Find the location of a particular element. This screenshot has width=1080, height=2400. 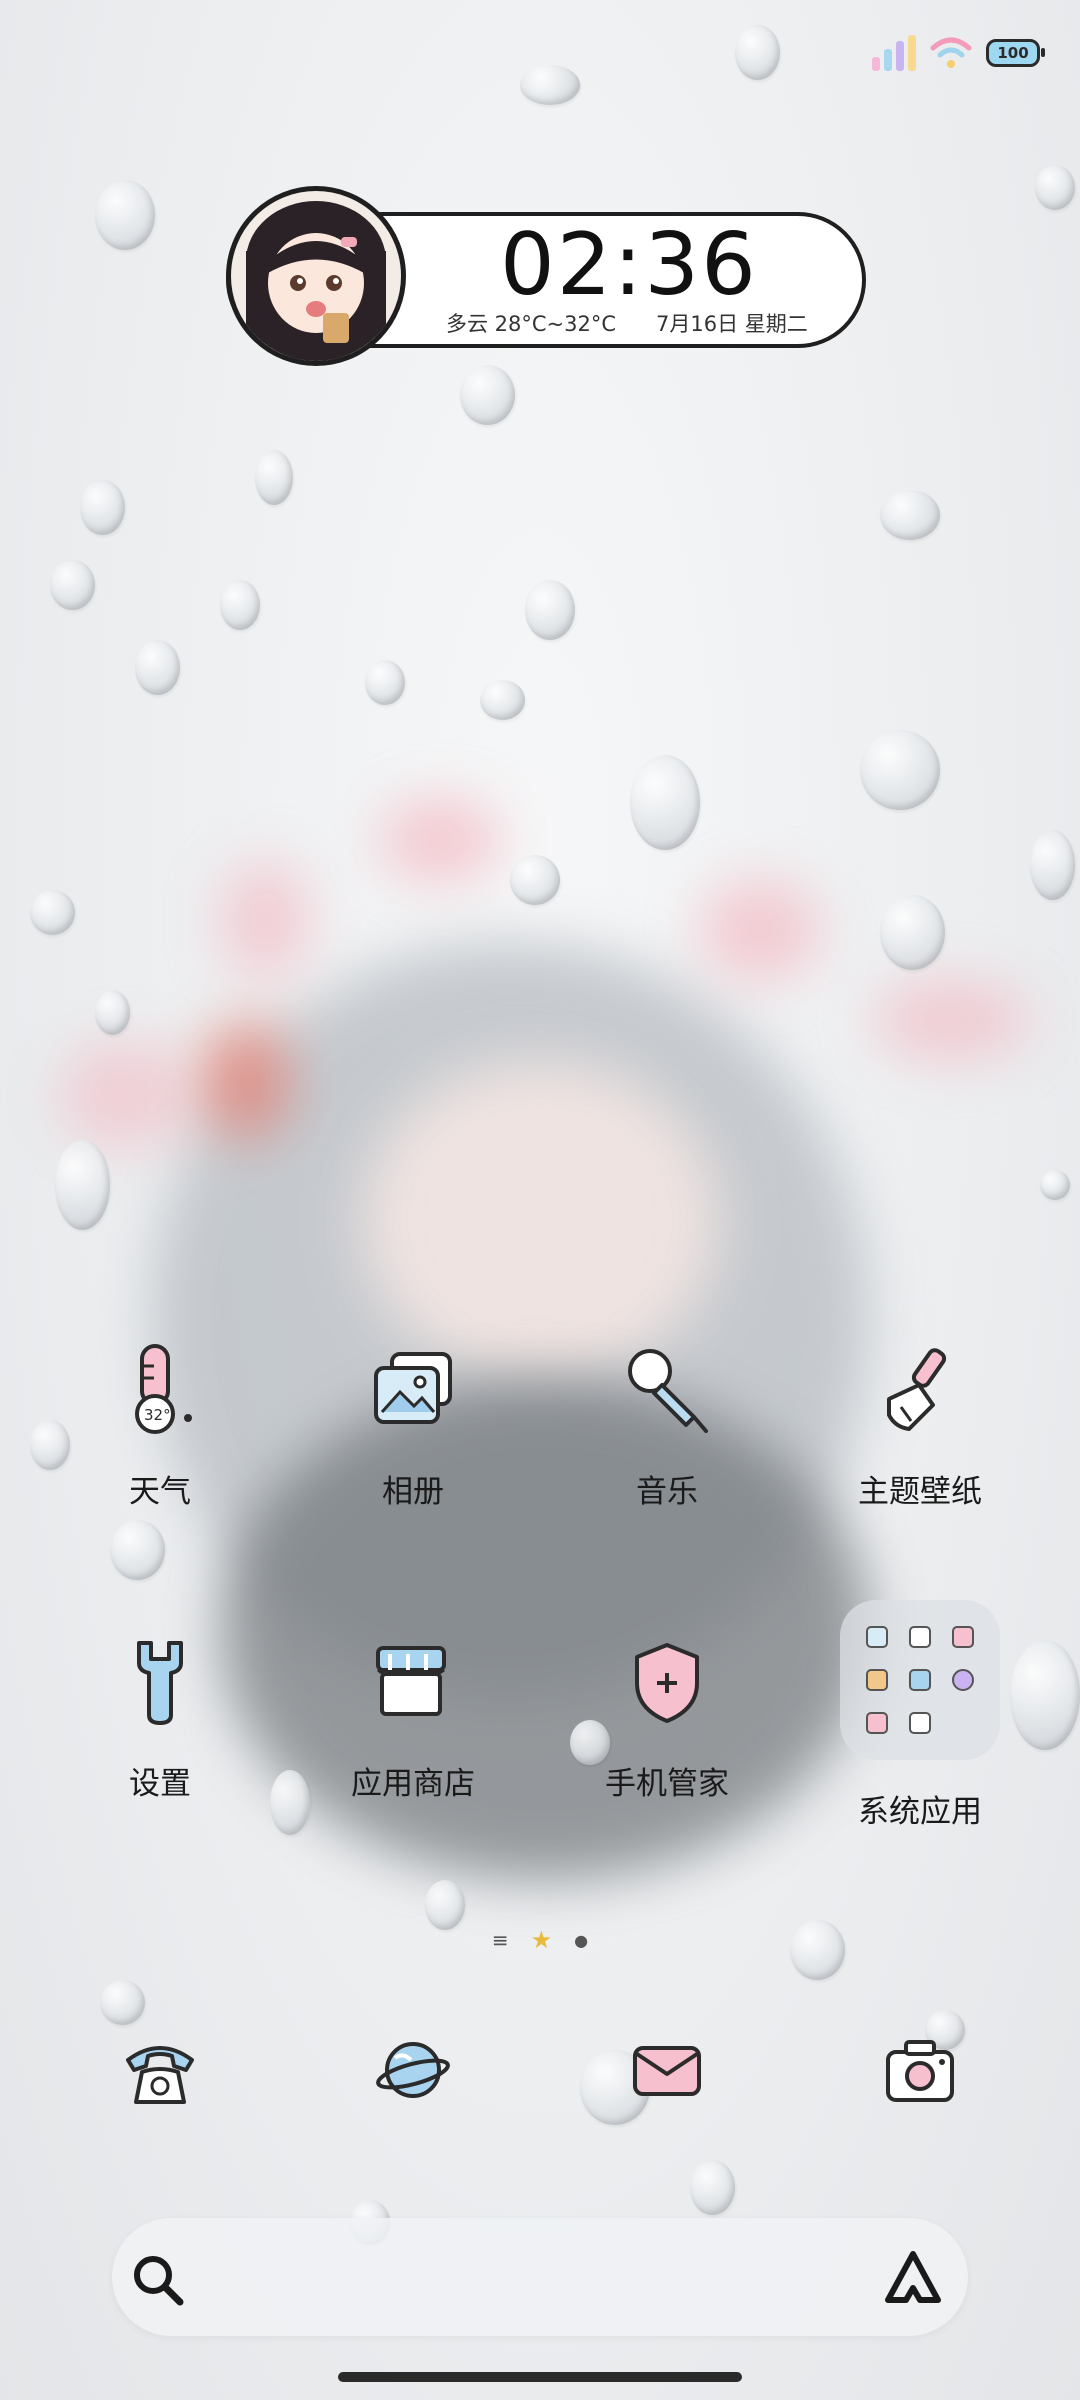

app-store: 应用商店 is located at coordinates (413, 1717).